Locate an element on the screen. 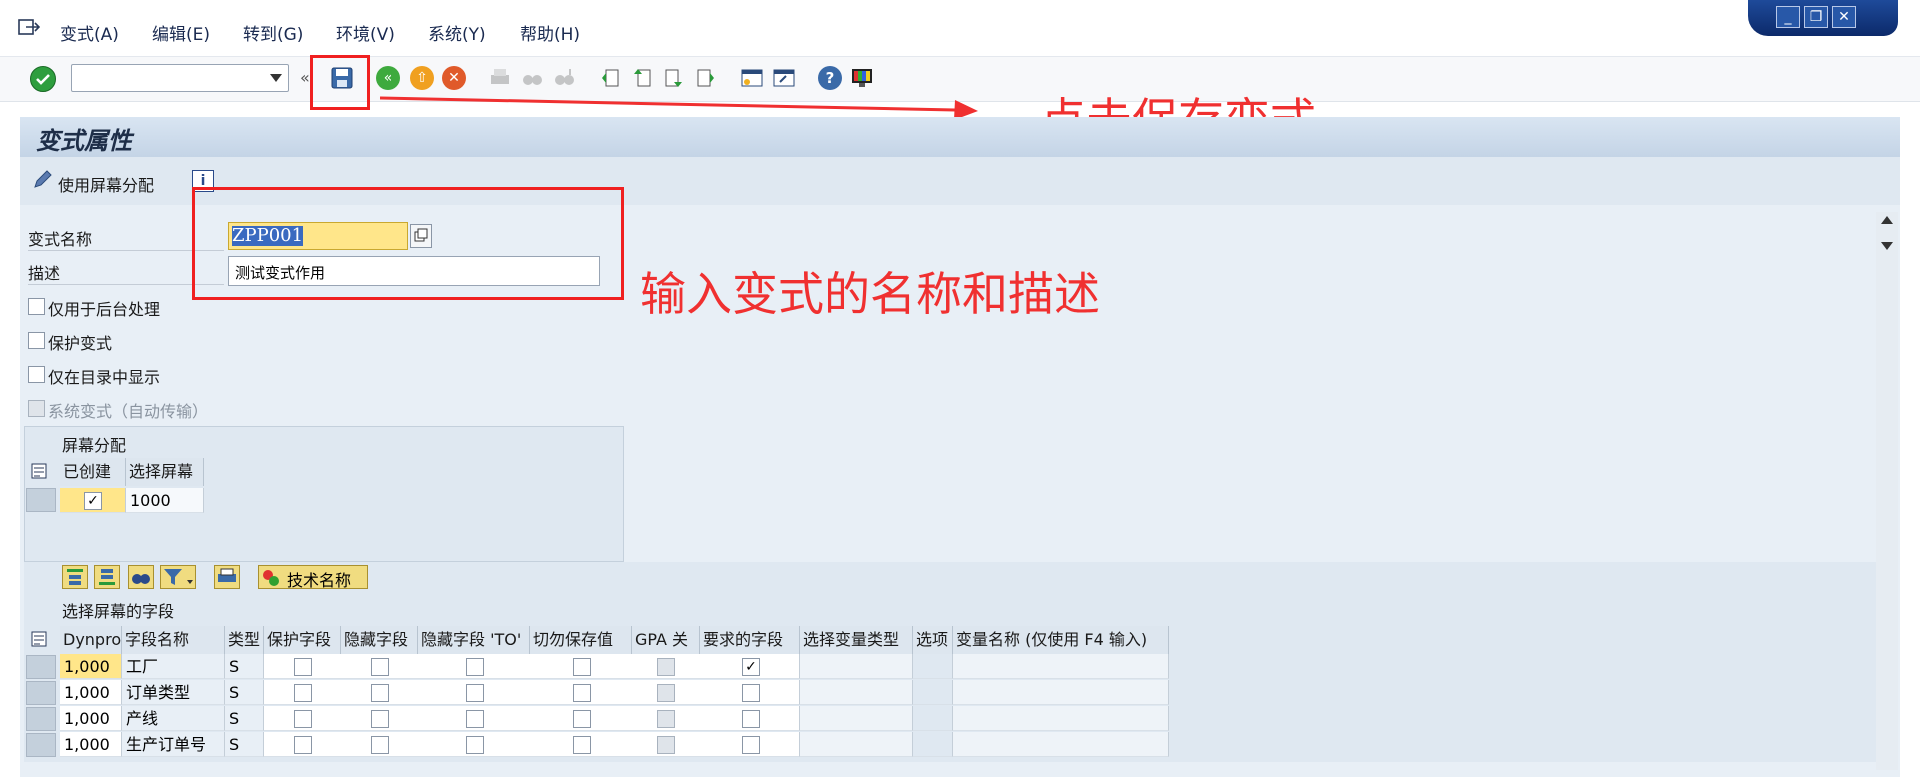 This screenshot has height=777, width=1920. tech-name-button: 技术名称 is located at coordinates (313, 577).